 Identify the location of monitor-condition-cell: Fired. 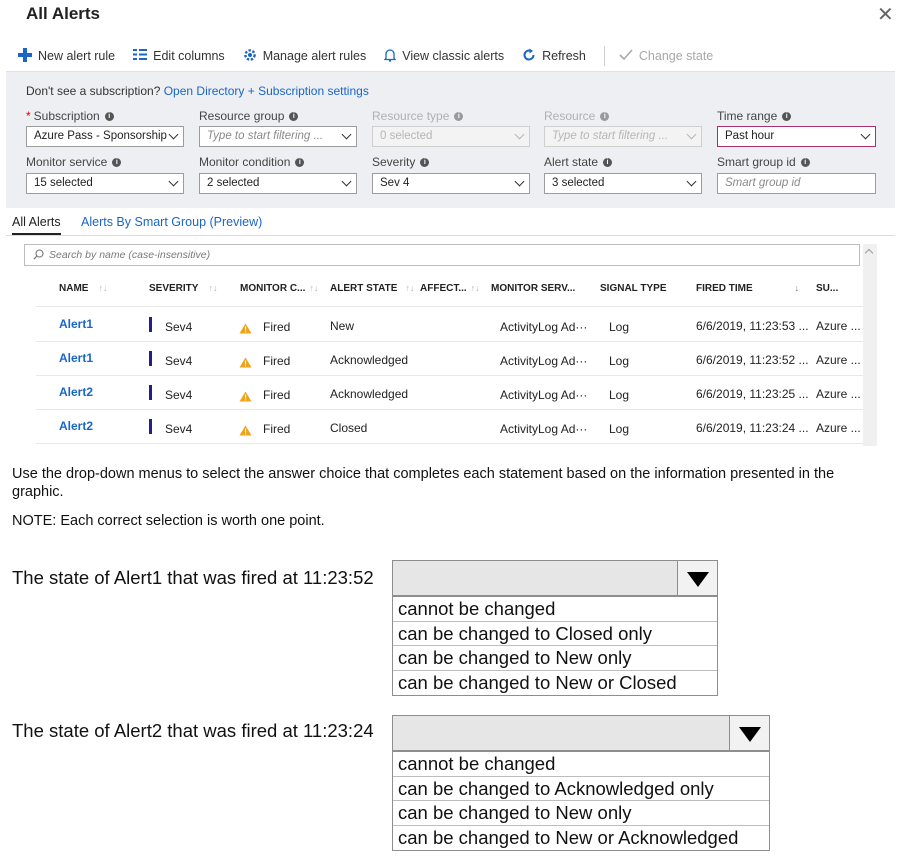
(277, 361).